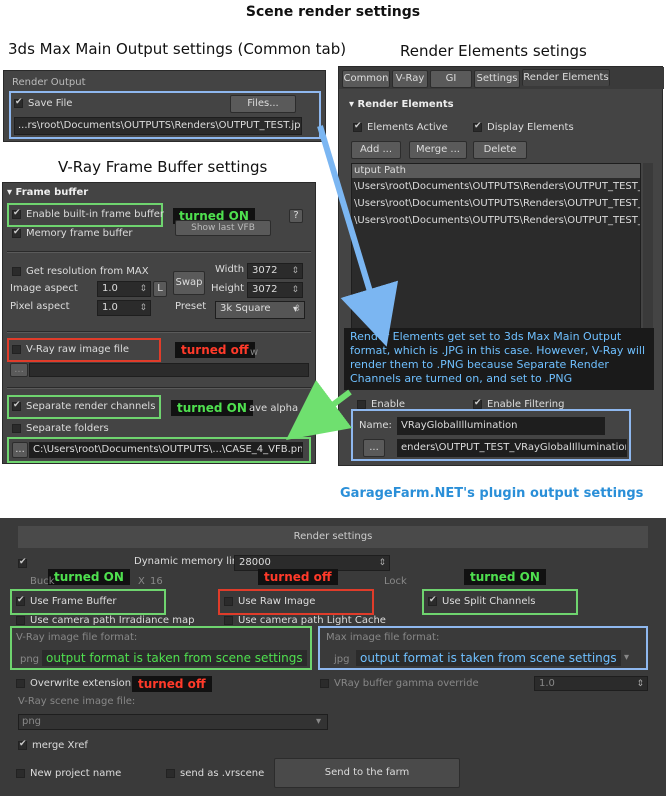 Image resolution: width=666 pixels, height=796 pixels. Describe the element at coordinates (73, 683) in the screenshot. I see `overwrite-extension-checkbox: Overwrite extension` at that location.